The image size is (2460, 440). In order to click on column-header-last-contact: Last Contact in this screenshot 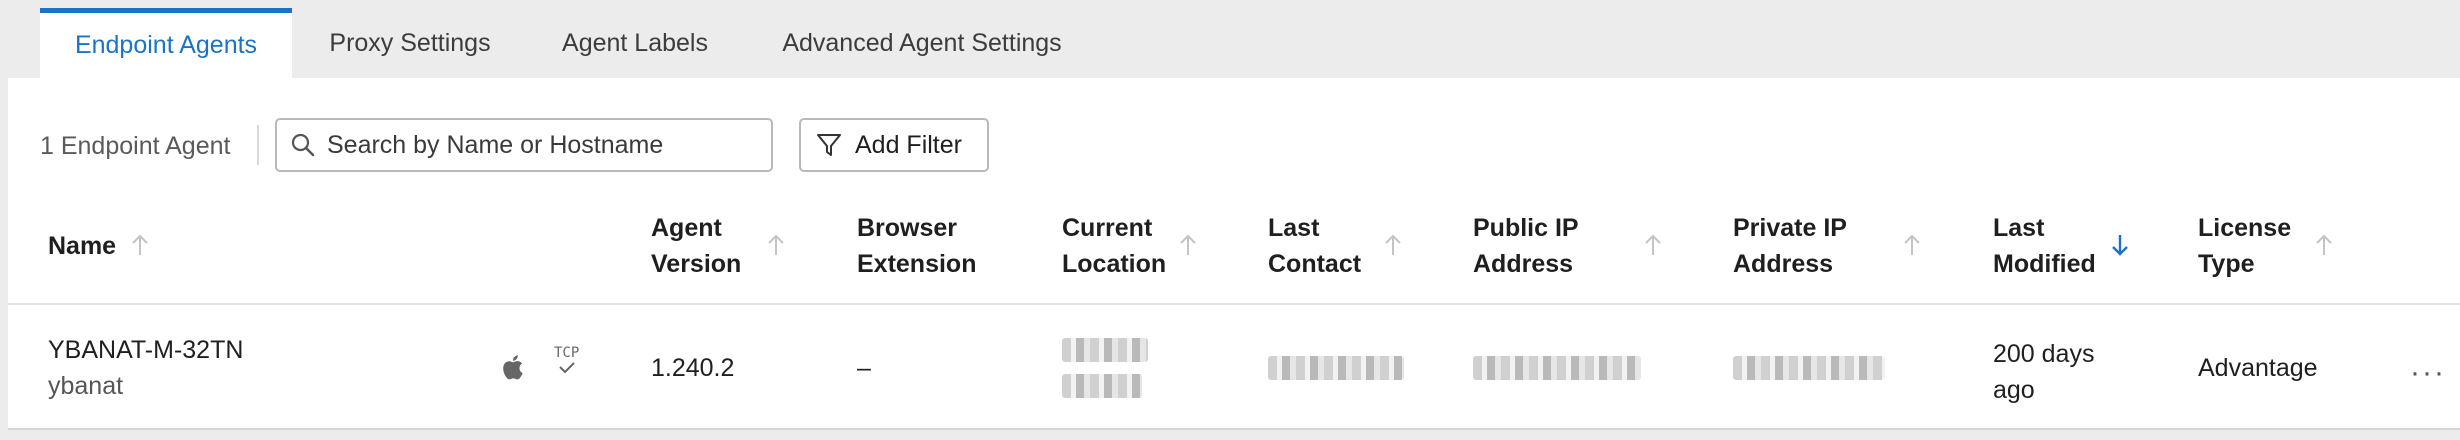, I will do `click(1314, 246)`.